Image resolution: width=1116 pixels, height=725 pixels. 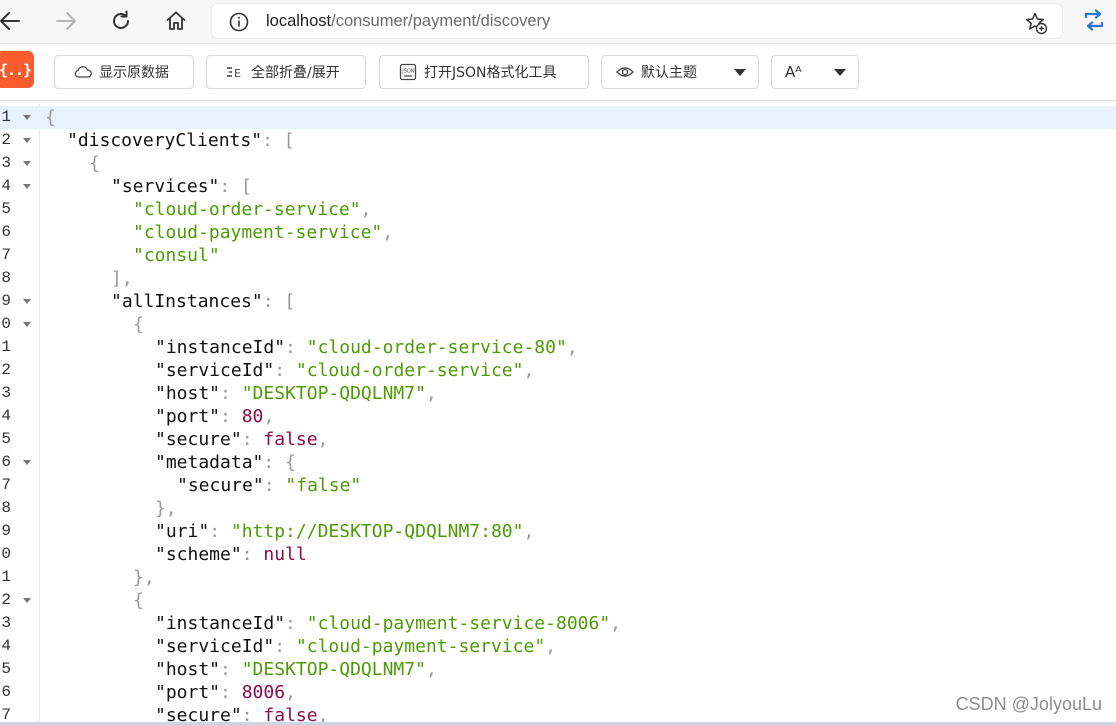 I want to click on forward-button, so click(x=66, y=21).